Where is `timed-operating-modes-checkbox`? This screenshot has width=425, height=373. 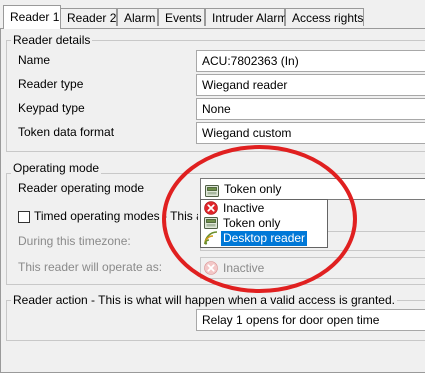
timed-operating-modes-checkbox is located at coordinates (24, 217).